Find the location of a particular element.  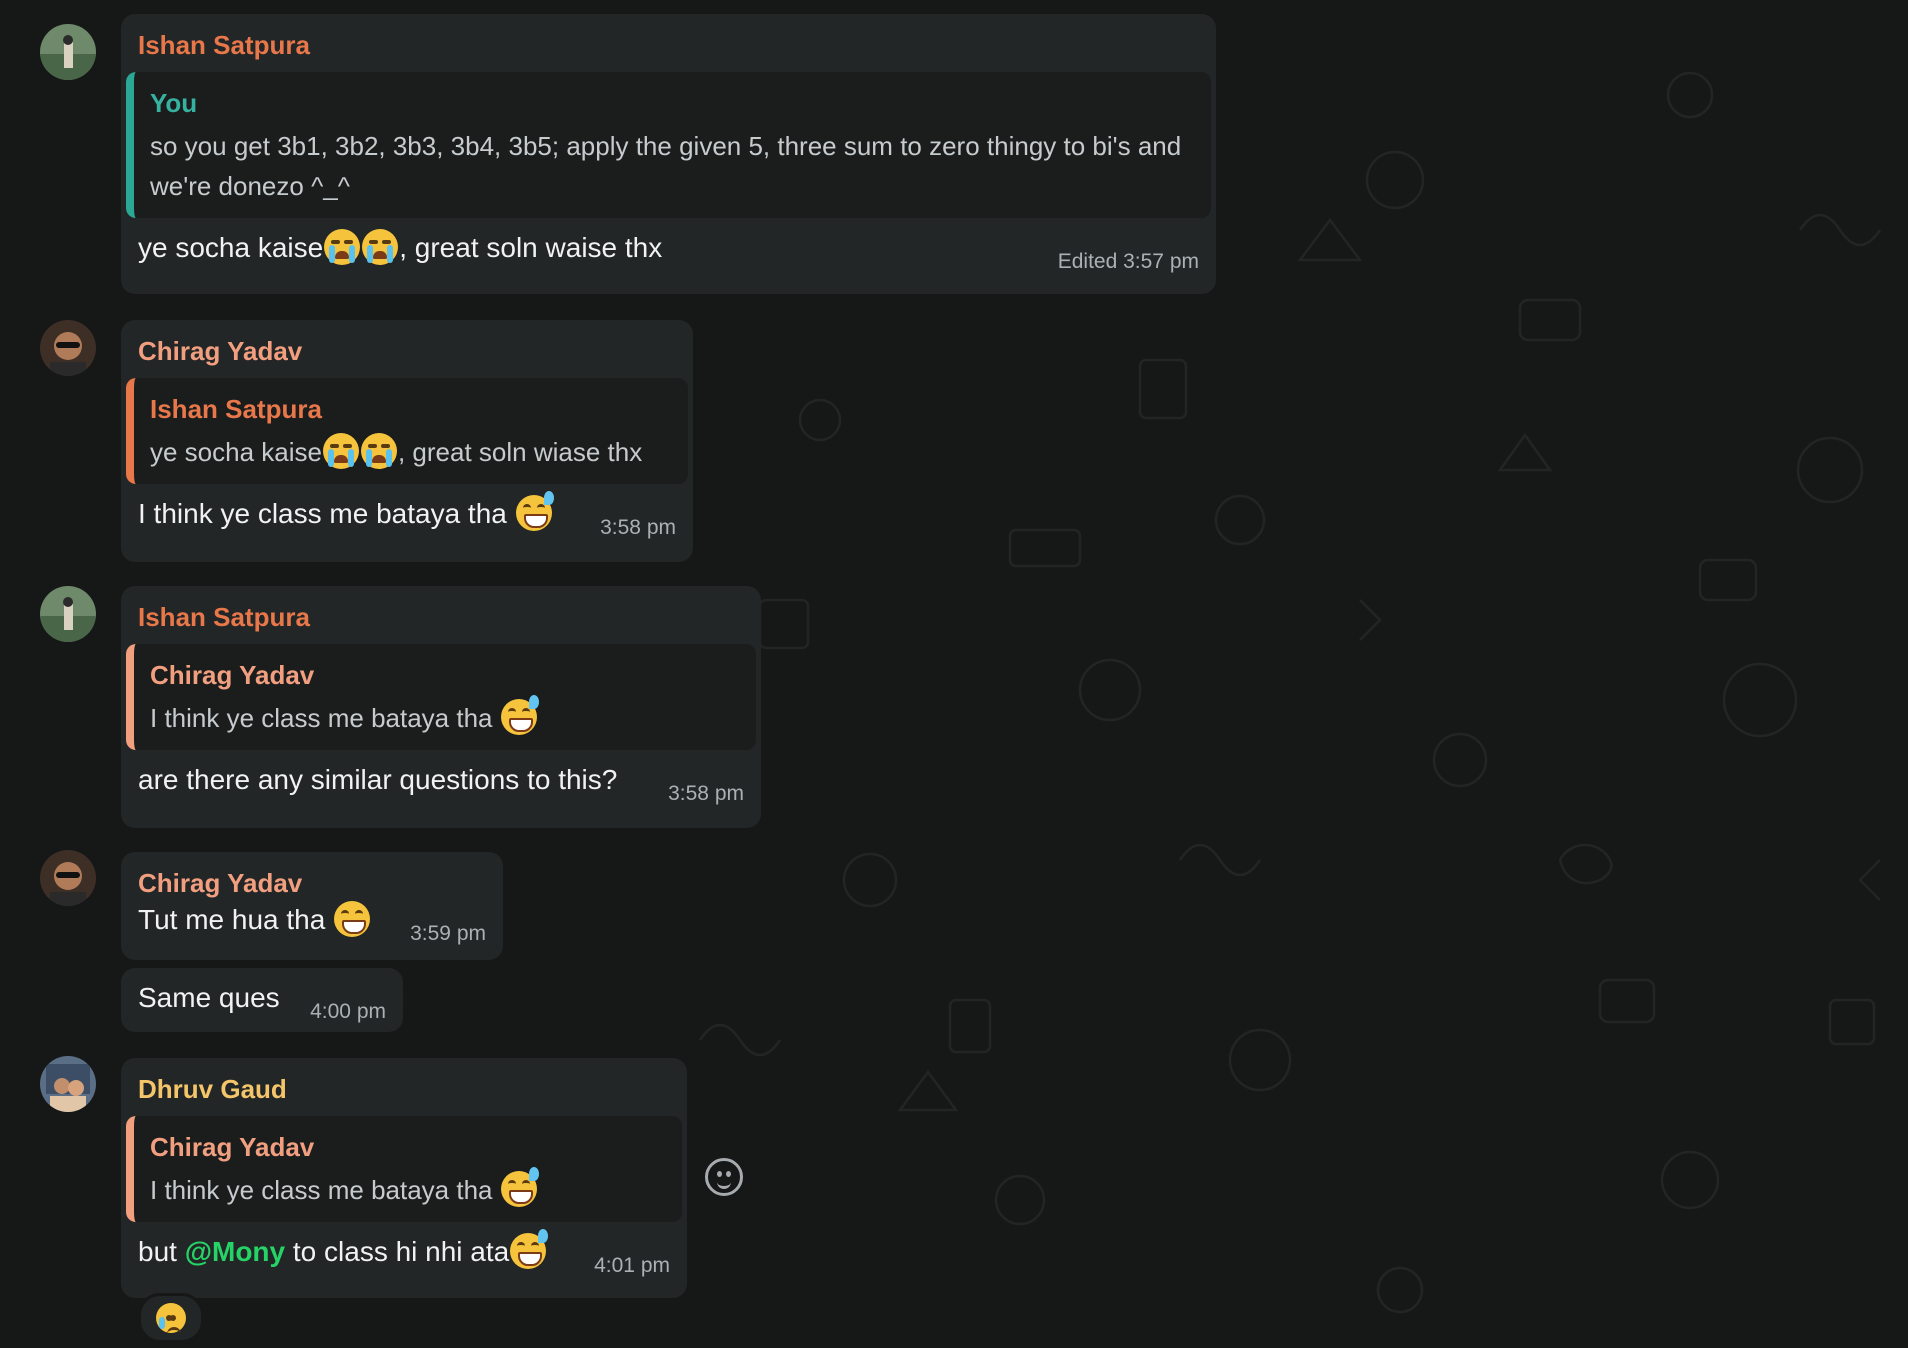

message-text: 3:59 pm Tut me hua tha is located at coordinates (312, 922).